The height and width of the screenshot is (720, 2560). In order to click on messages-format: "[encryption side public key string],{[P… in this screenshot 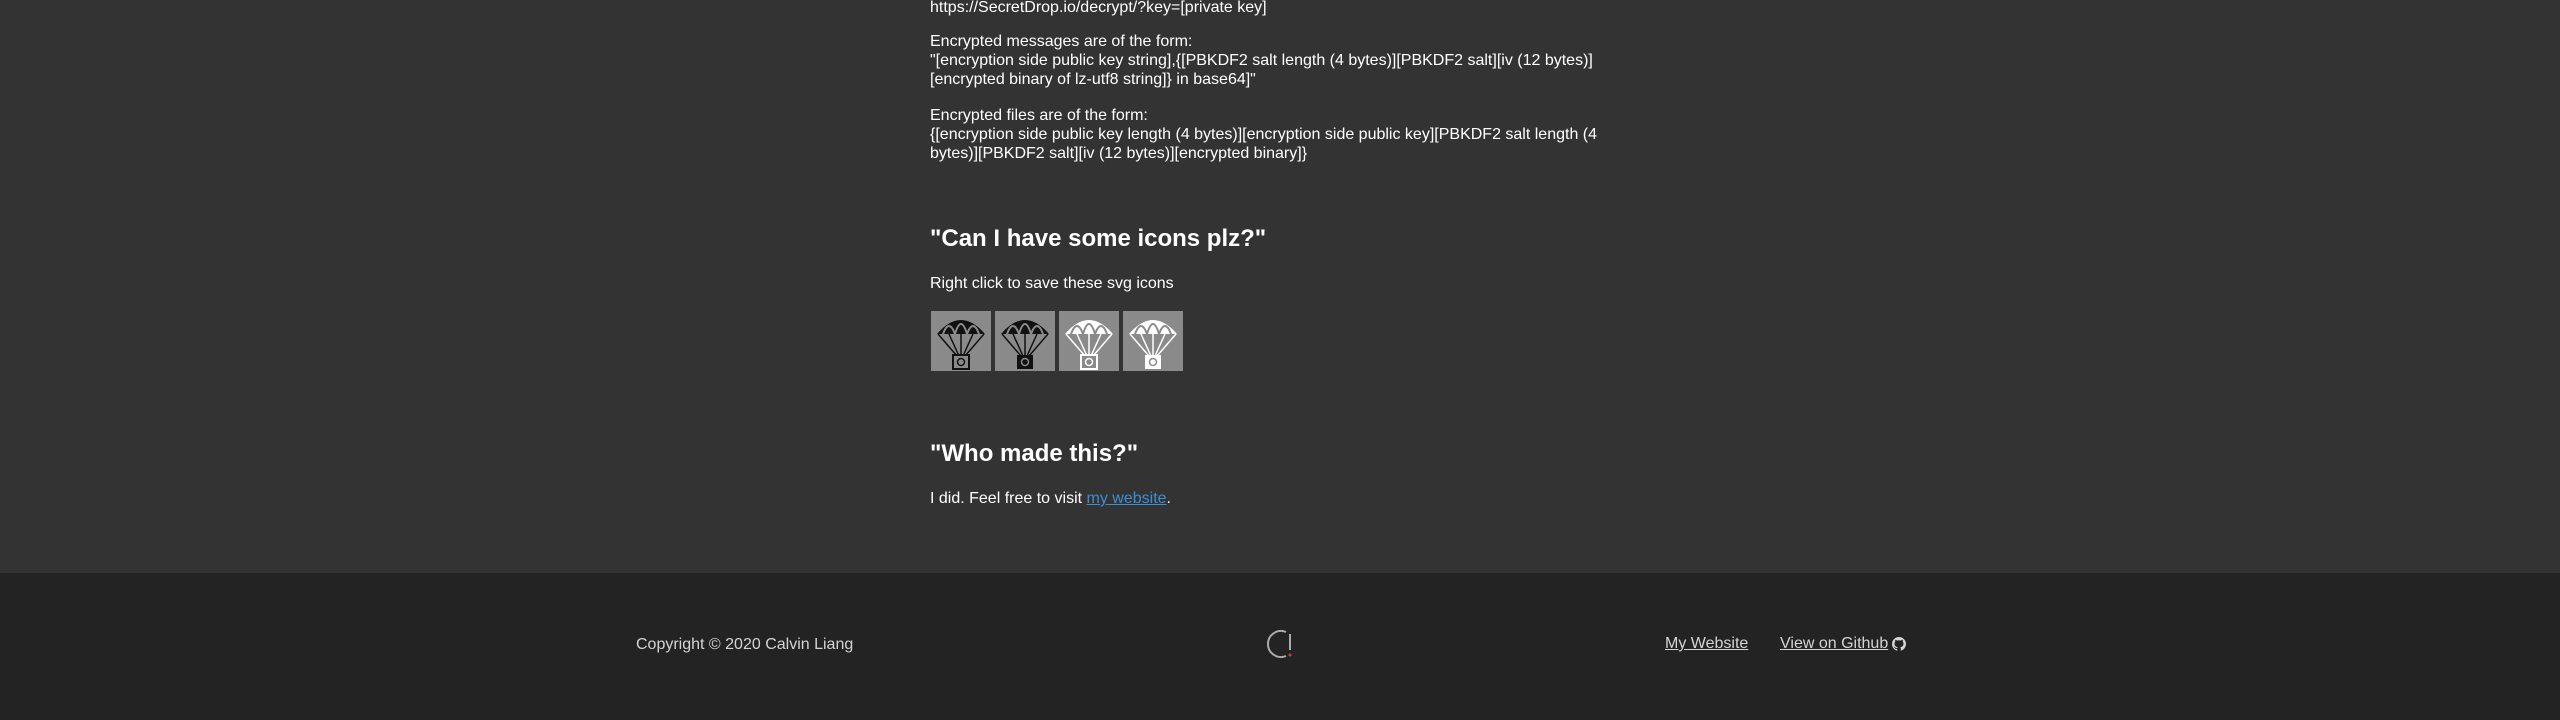, I will do `click(1261, 70)`.